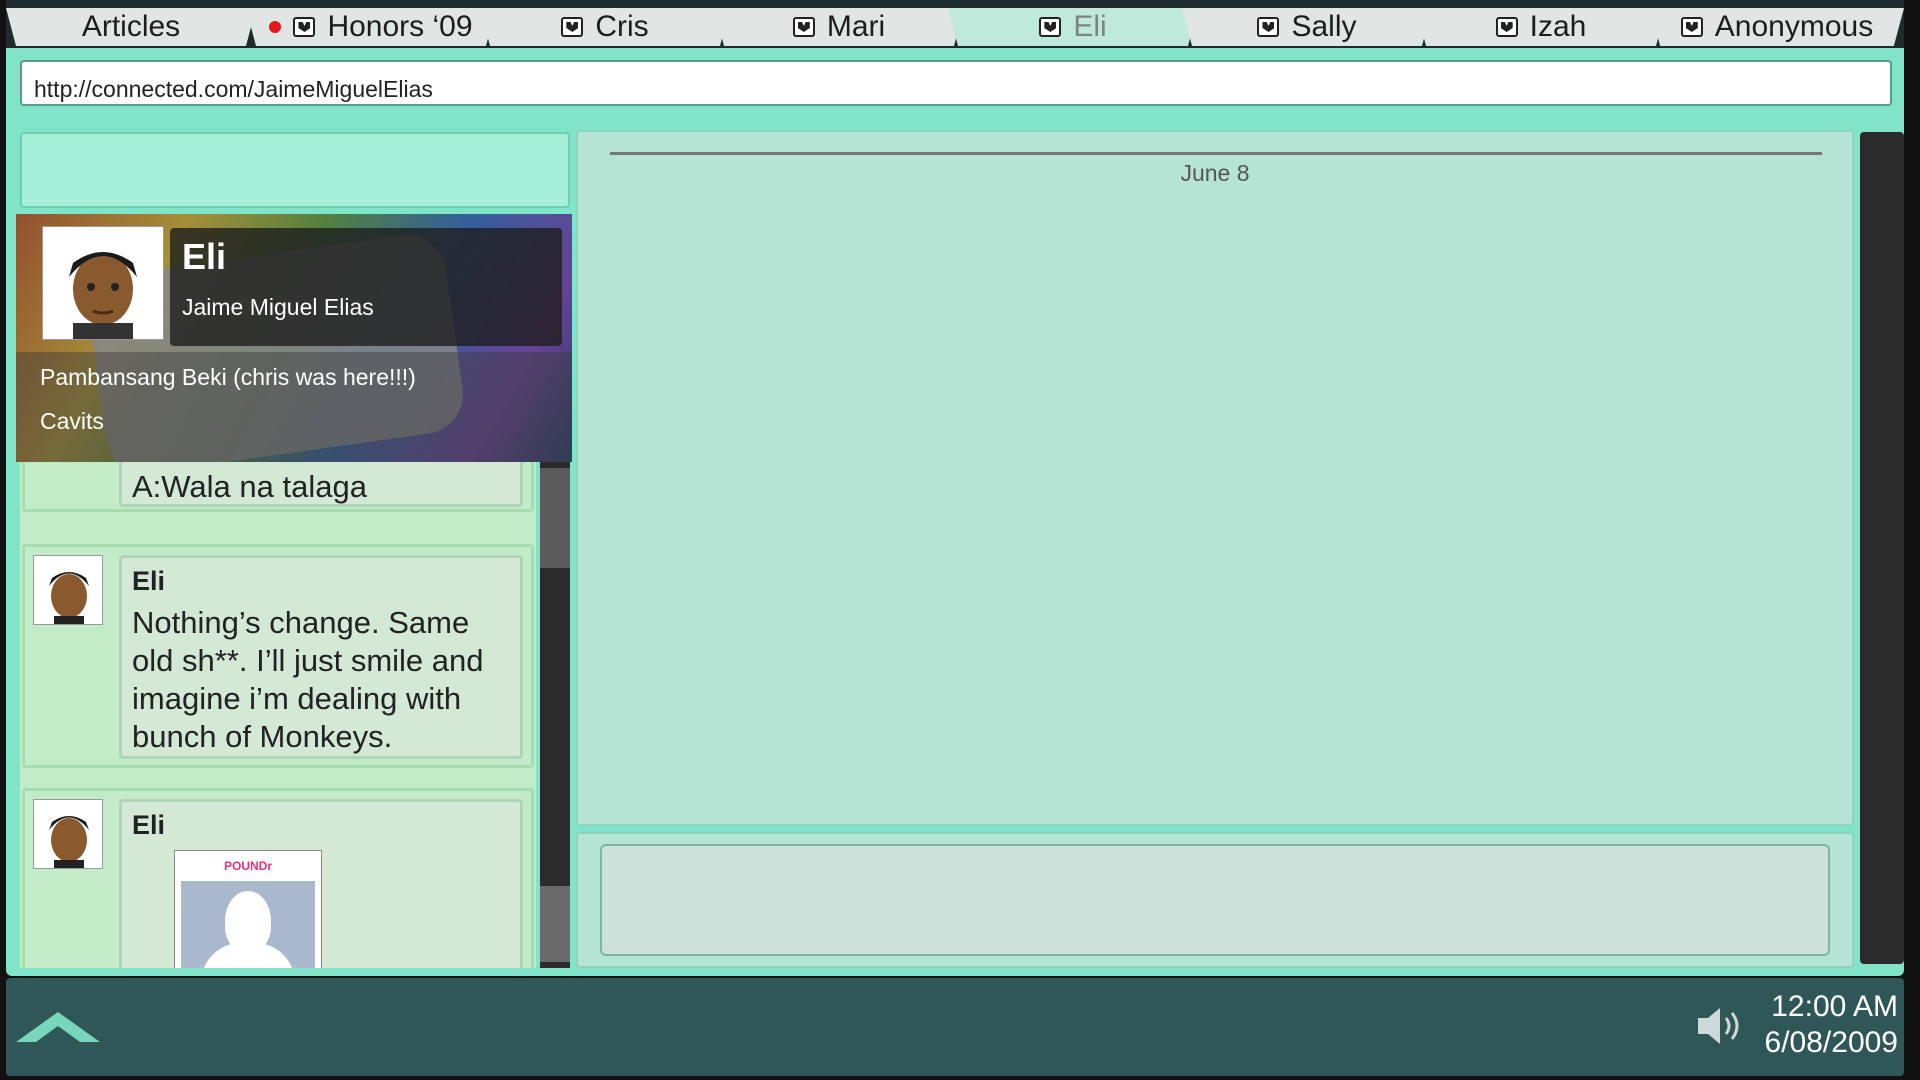  I want to click on profile-location: Cavits, so click(72, 421).